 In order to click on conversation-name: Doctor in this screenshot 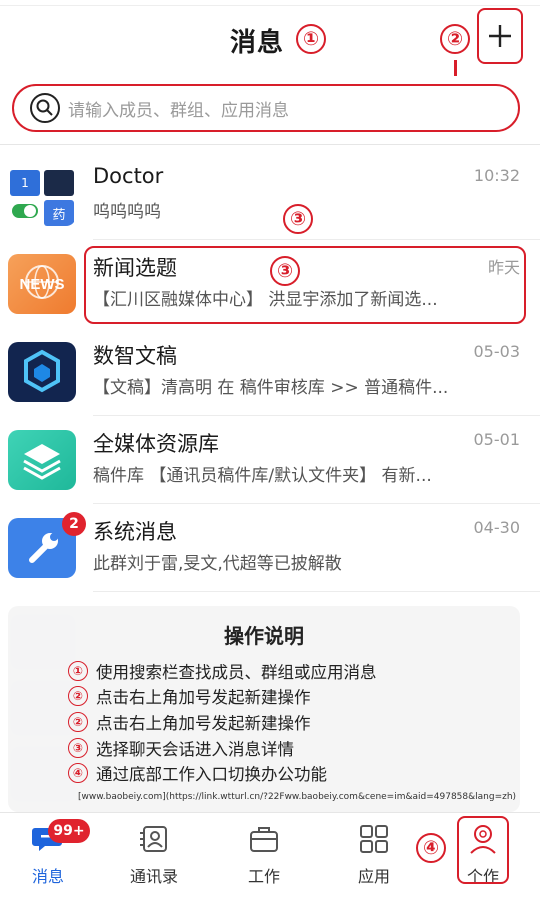, I will do `click(128, 176)`.